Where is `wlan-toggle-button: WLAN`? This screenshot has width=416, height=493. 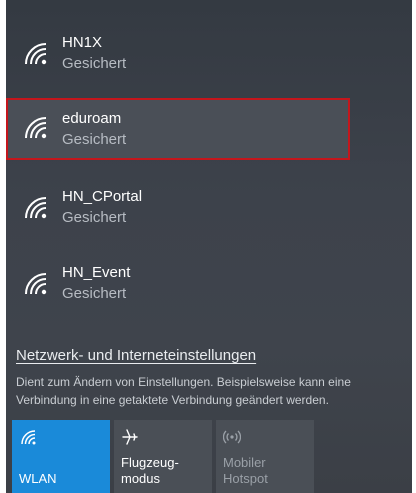 wlan-toggle-button: WLAN is located at coordinates (61, 456).